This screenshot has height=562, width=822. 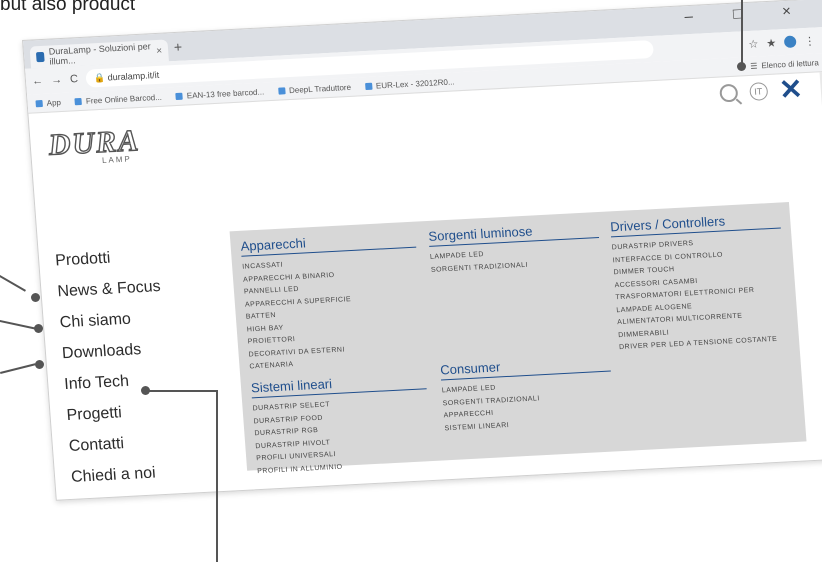 What do you see at coordinates (40, 57) in the screenshot?
I see `favicon-icon` at bounding box center [40, 57].